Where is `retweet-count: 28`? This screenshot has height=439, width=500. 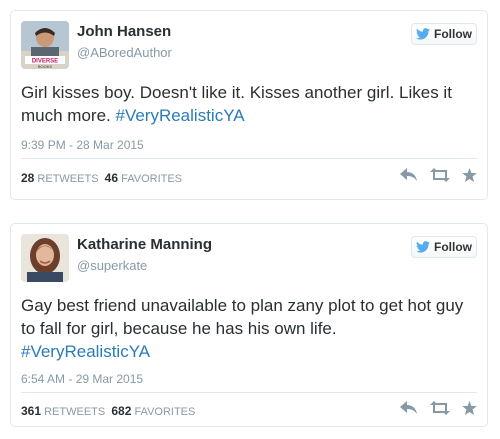 retweet-count: 28 is located at coordinates (27, 178).